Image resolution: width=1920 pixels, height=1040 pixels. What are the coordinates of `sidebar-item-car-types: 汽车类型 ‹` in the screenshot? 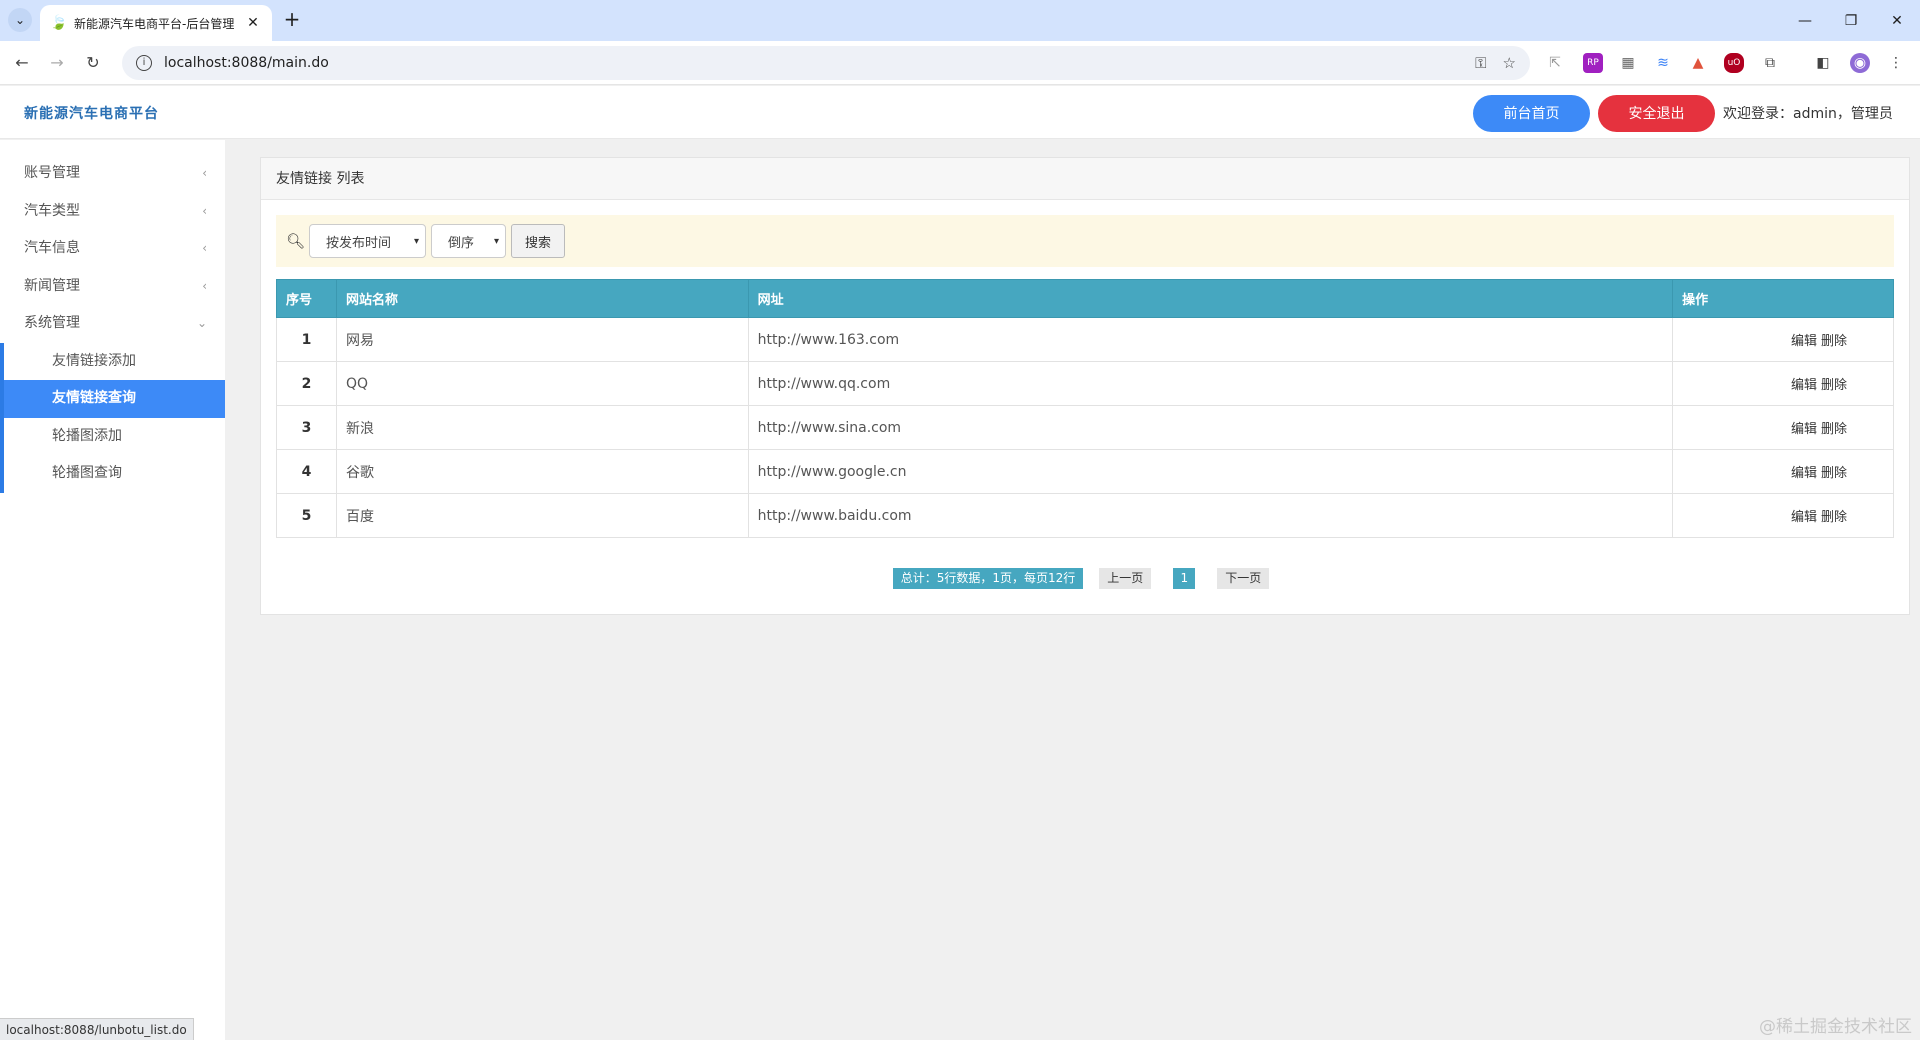 It's located at (112, 212).